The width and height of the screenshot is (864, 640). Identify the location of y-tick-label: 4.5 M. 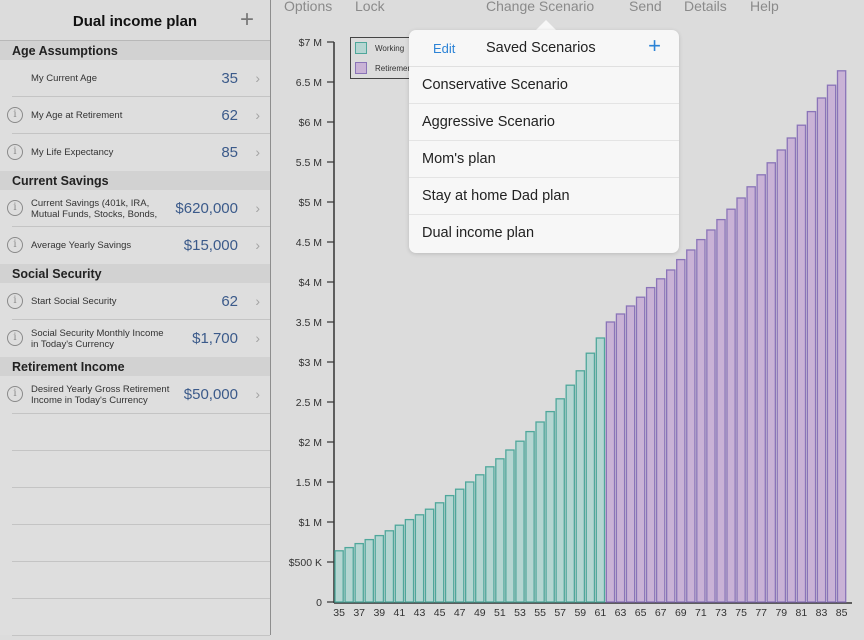
(309, 243).